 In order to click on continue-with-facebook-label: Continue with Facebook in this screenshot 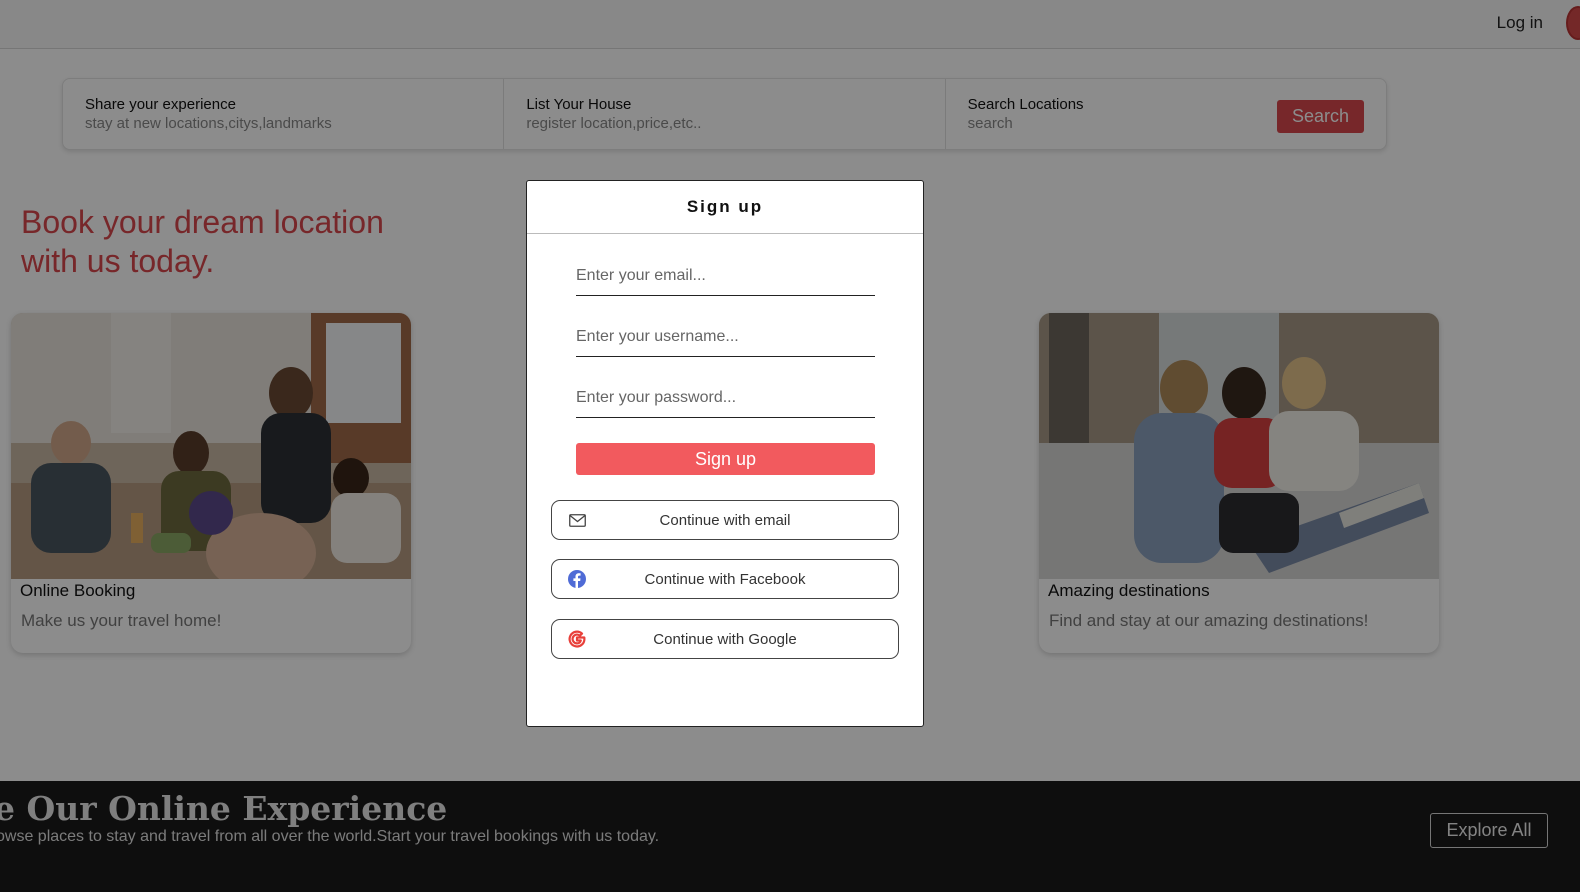, I will do `click(725, 579)`.